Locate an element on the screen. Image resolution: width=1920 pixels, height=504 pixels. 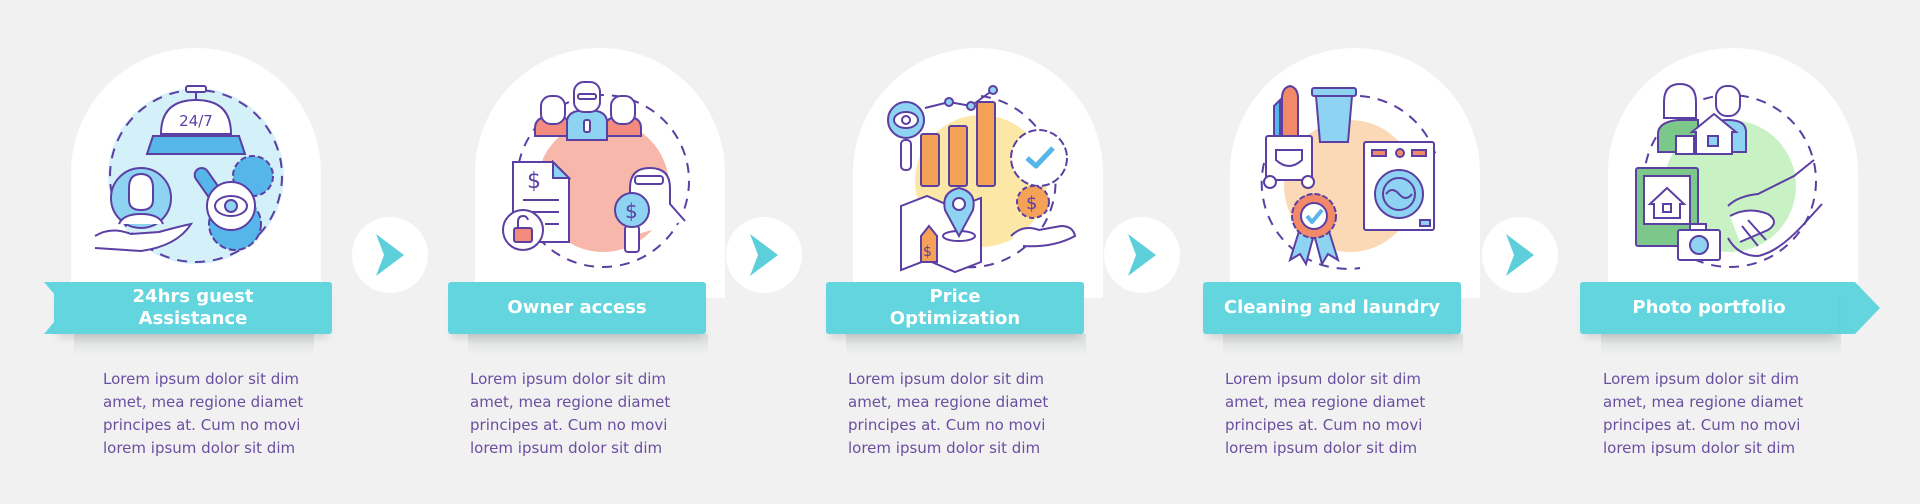
step-title: Owner access is located at coordinates (577, 307).